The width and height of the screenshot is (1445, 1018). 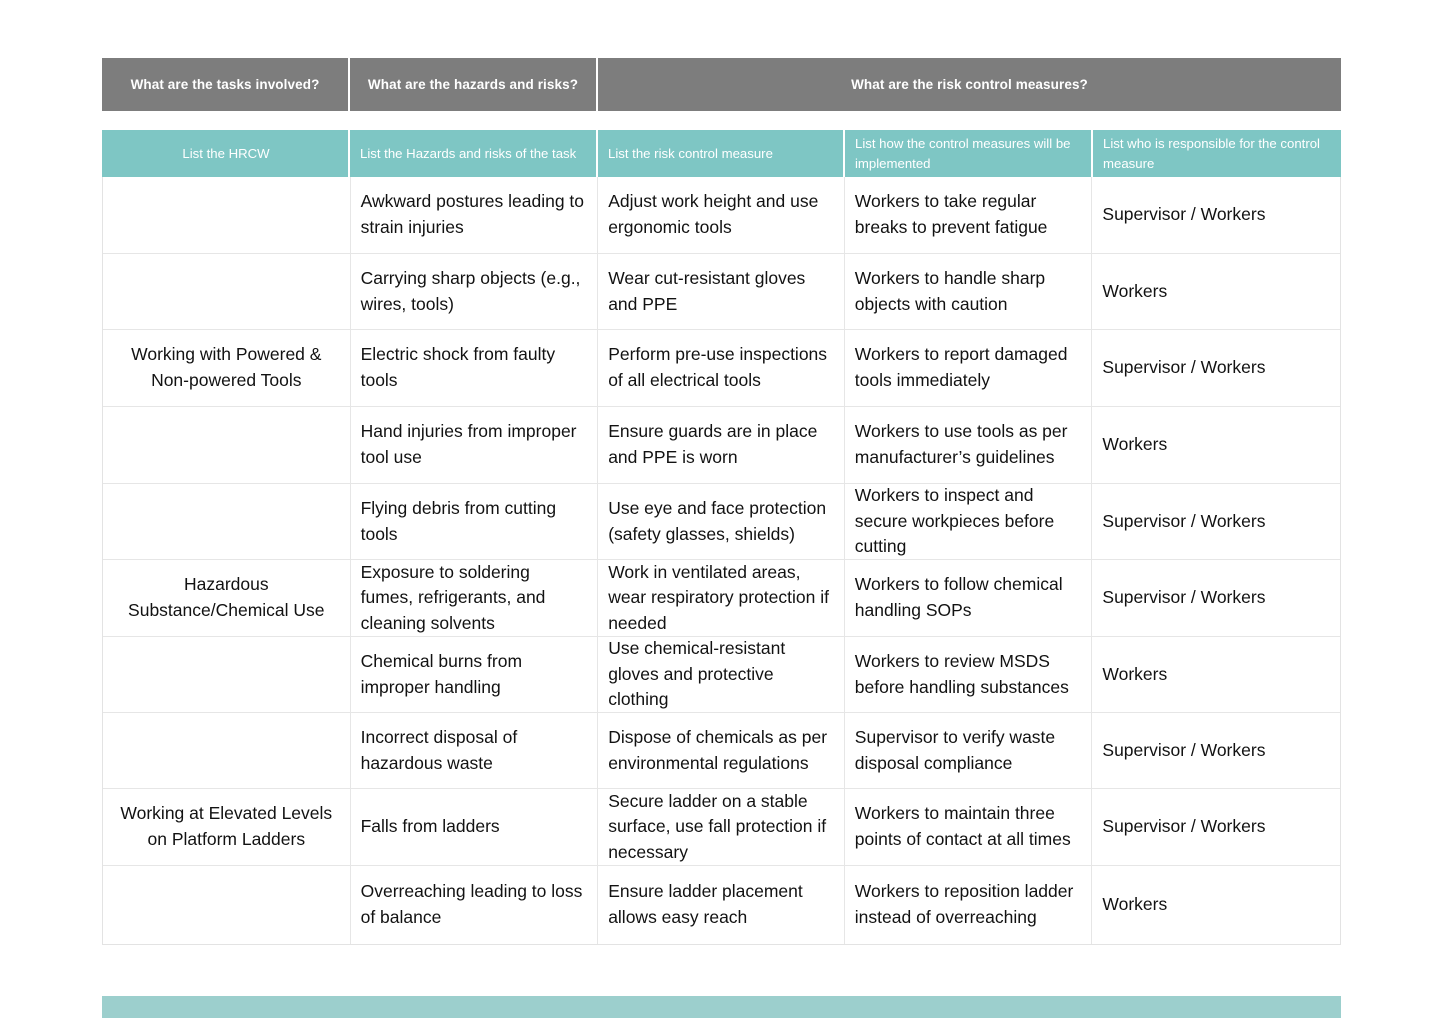 What do you see at coordinates (227, 368) in the screenshot?
I see `cell-task: Working with Powered & Non-powered Tools` at bounding box center [227, 368].